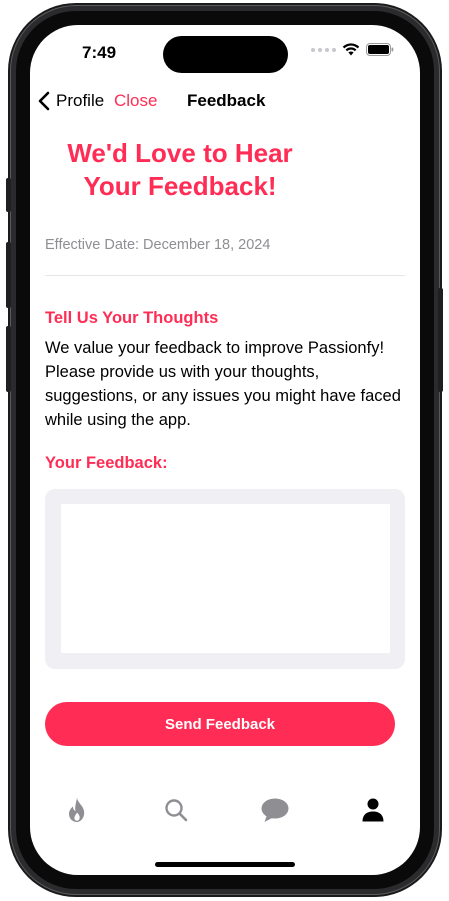 The image size is (449, 901). I want to click on tab-discover, so click(77, 810).